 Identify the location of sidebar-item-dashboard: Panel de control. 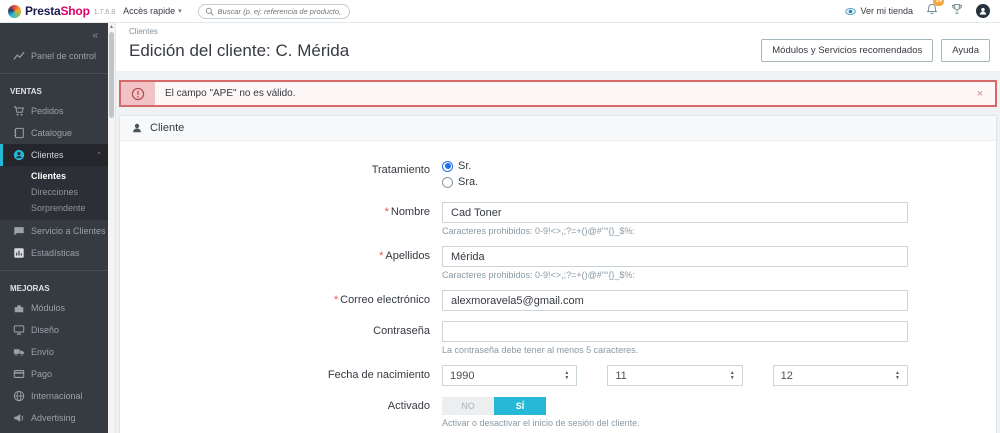
(54, 56).